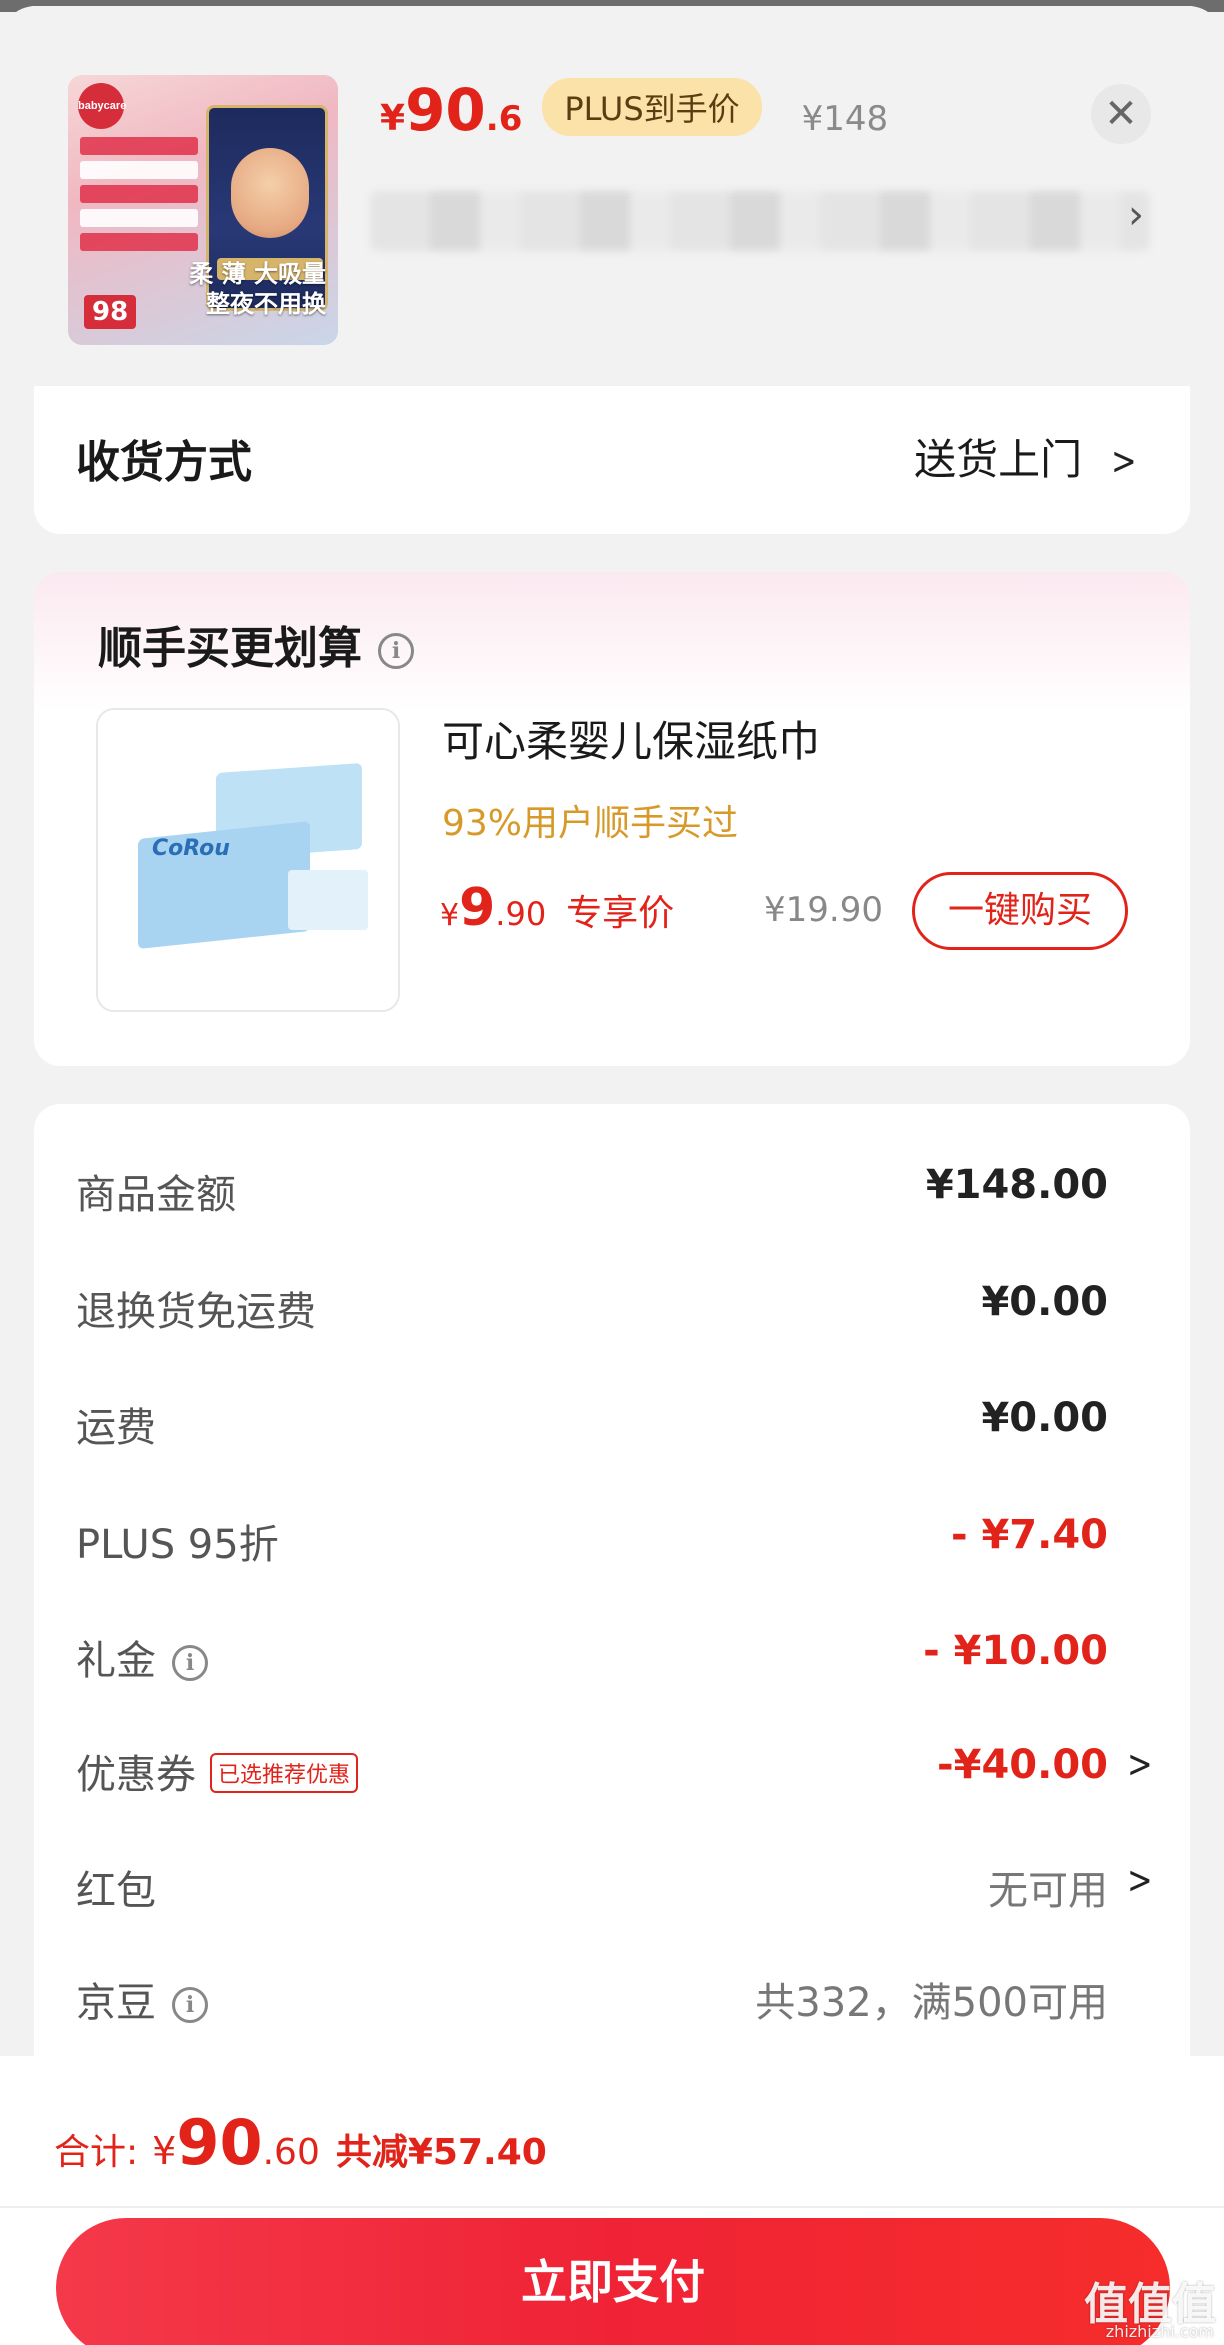  I want to click on final-price: ¥90.6, so click(451, 110).